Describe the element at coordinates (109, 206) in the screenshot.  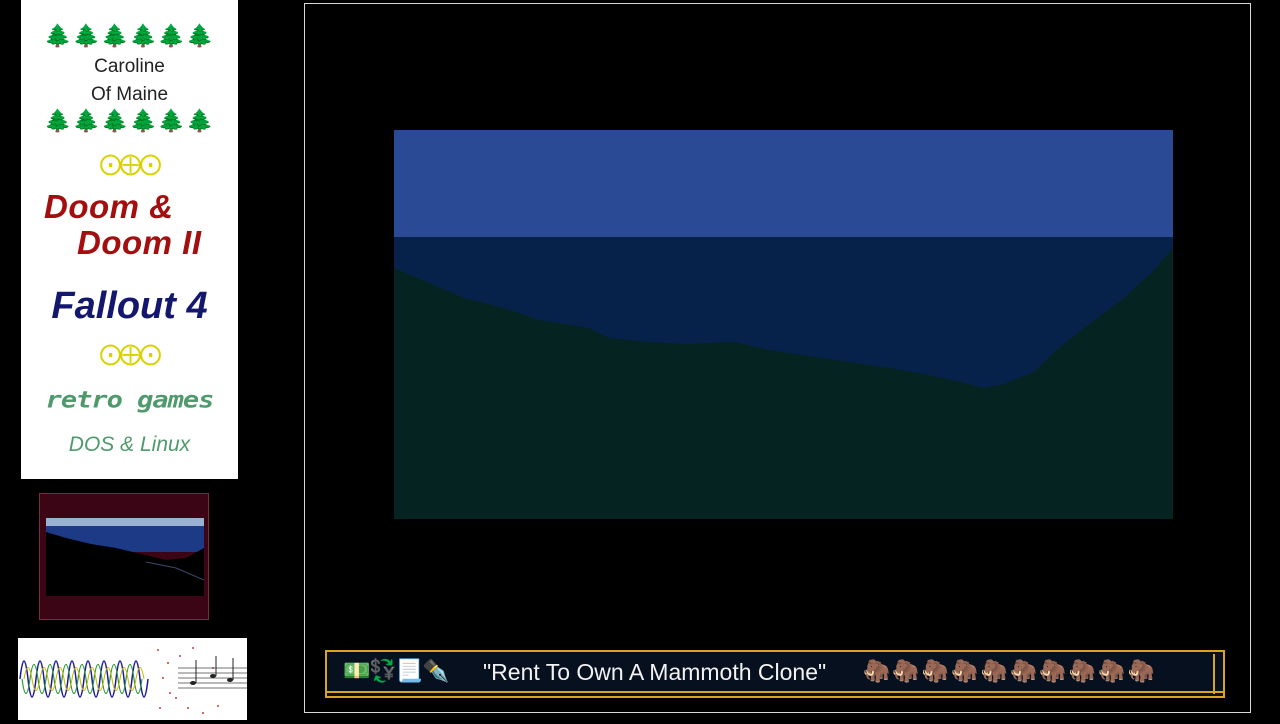
I see `game-title-doom: Doom &` at that location.